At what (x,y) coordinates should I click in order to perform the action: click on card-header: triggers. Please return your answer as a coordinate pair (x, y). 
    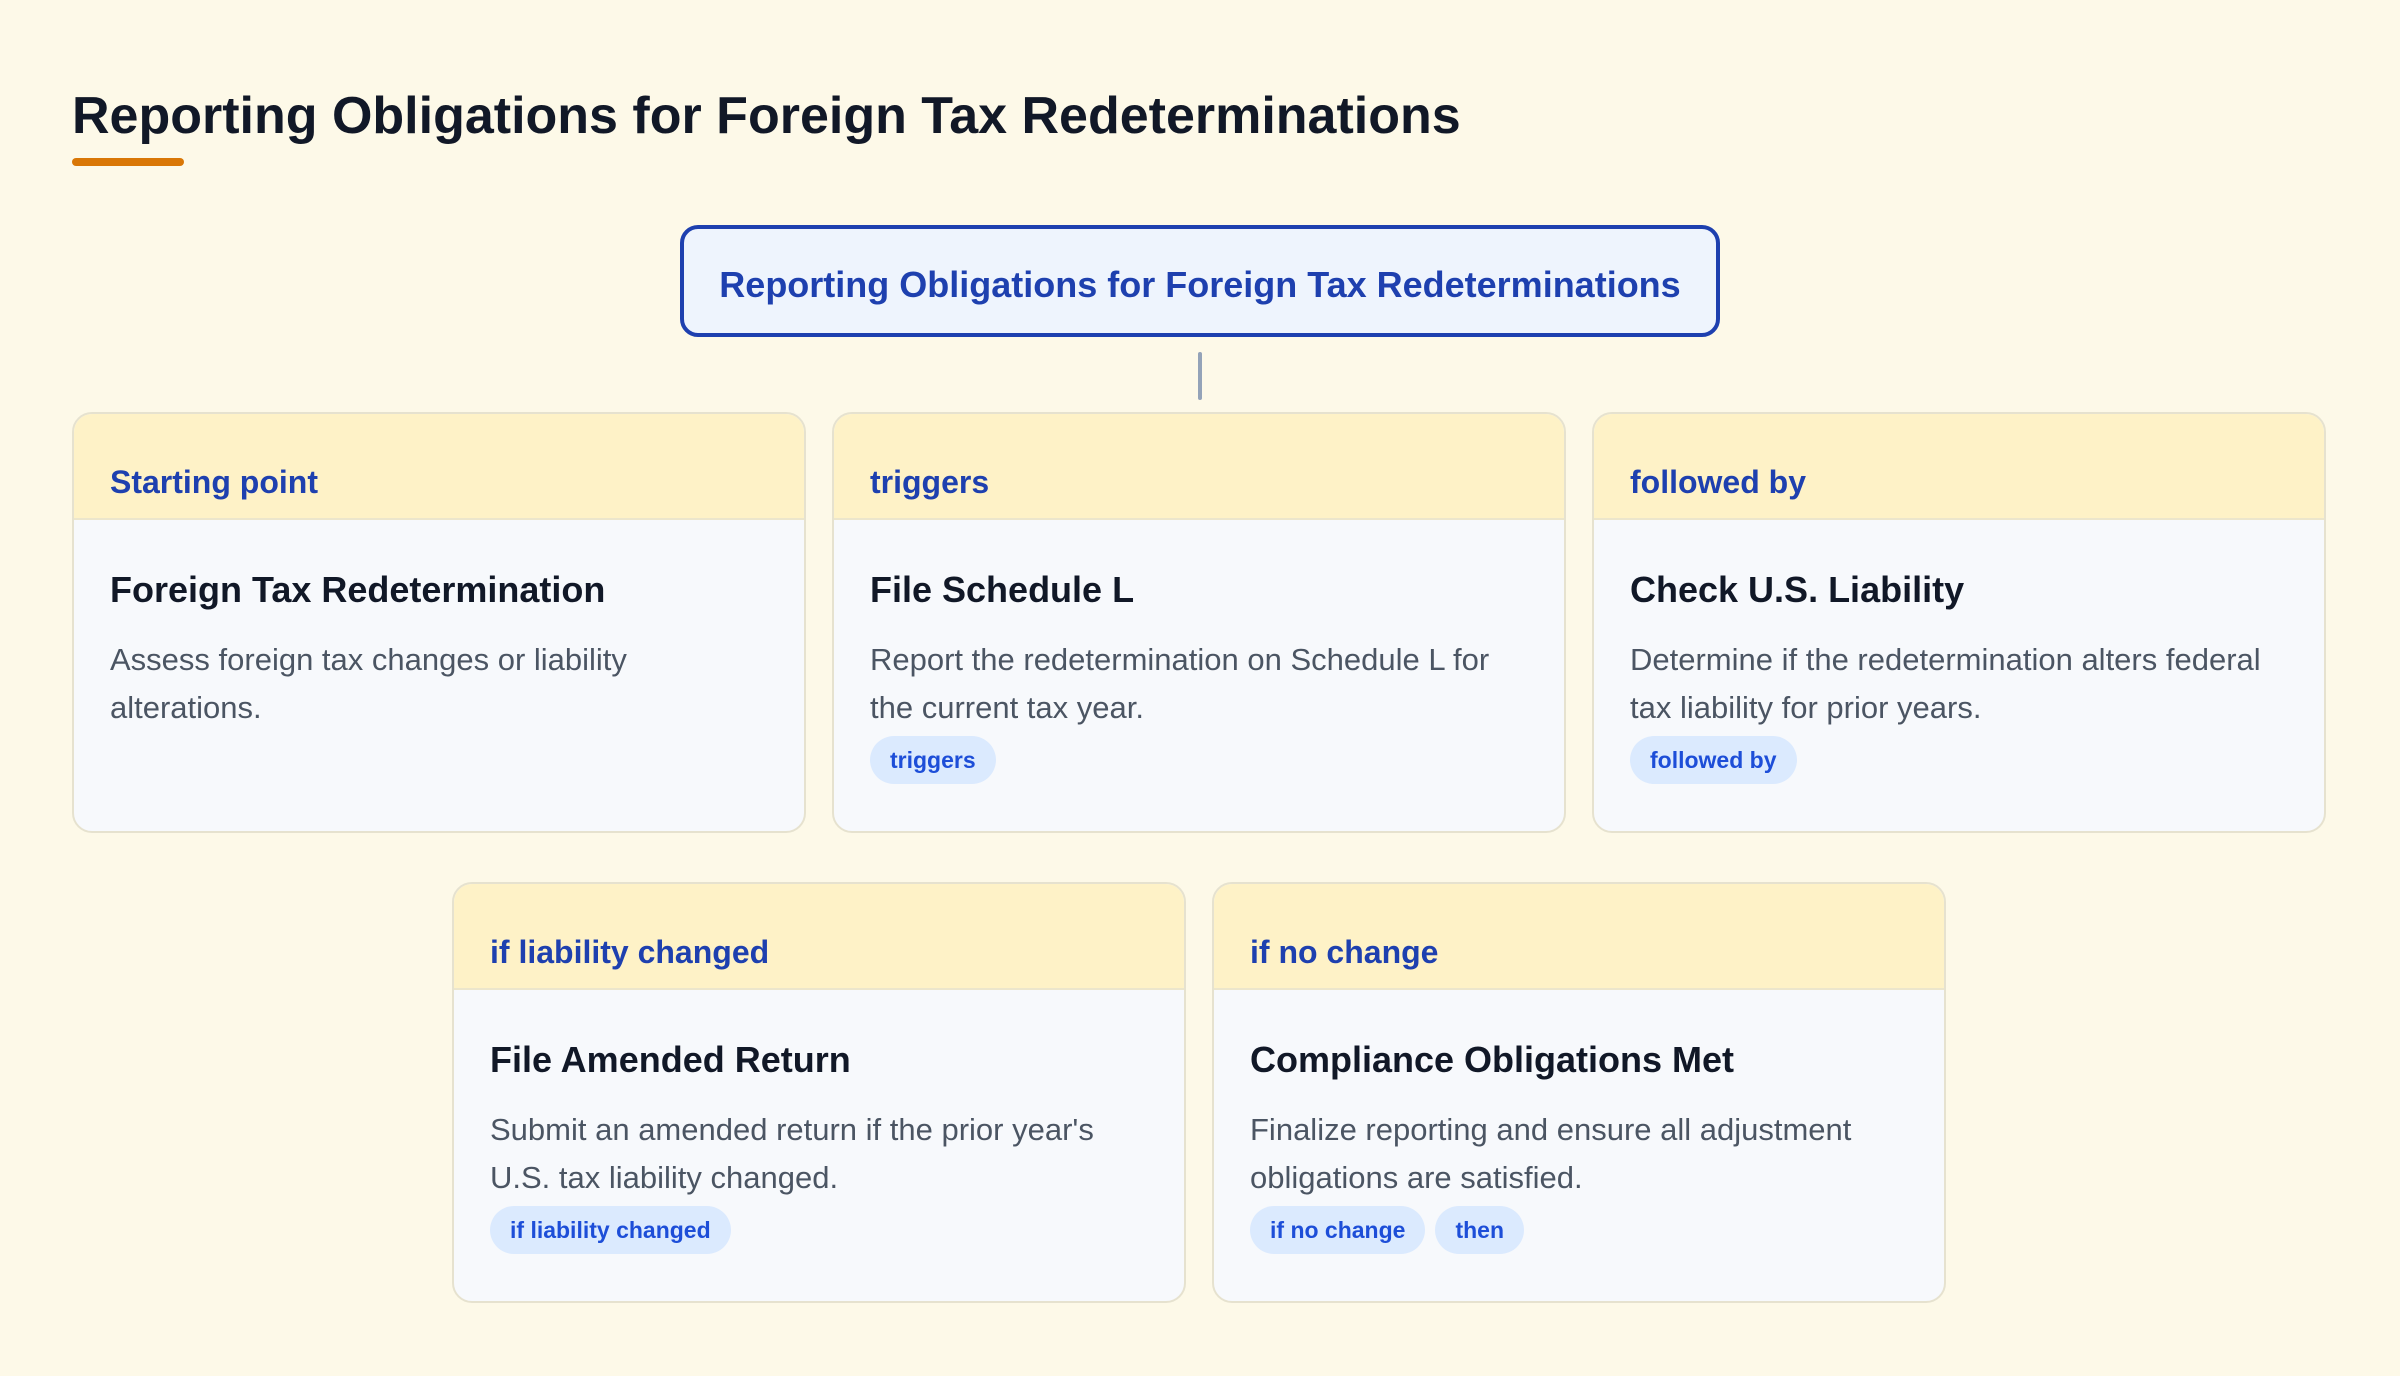
    Looking at the image, I should click on (1199, 467).